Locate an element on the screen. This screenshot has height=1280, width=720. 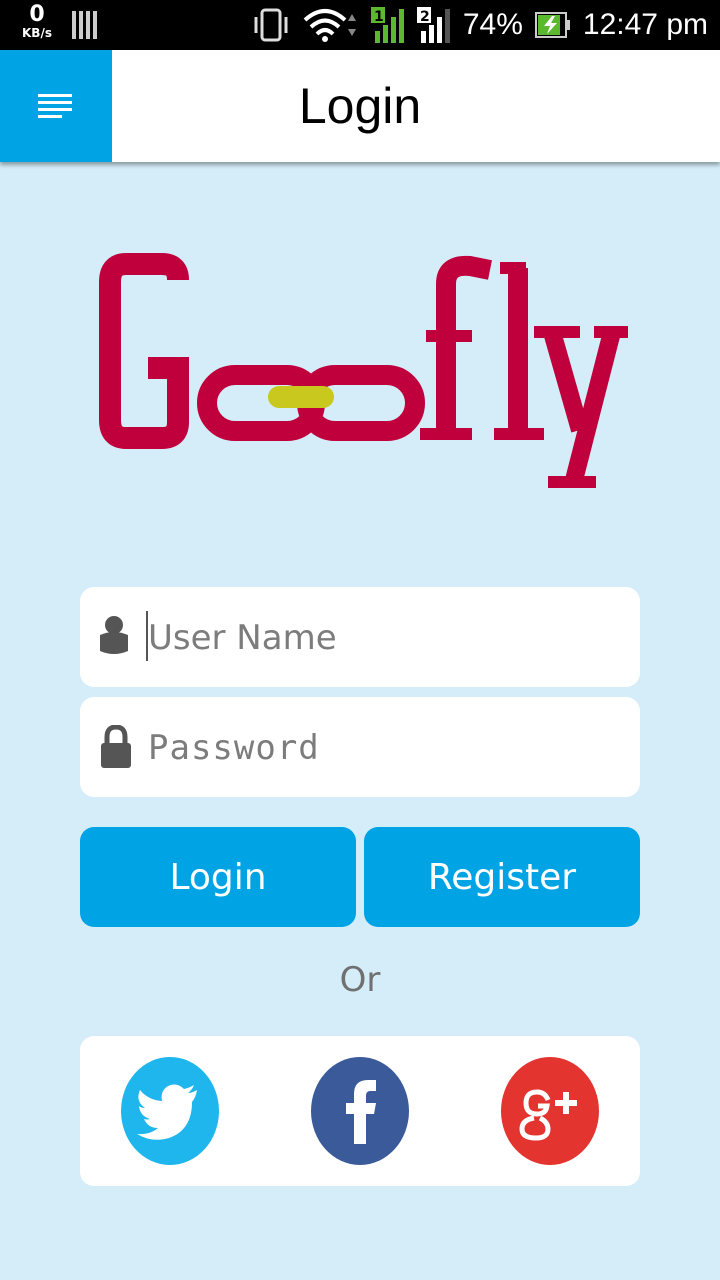
signal-sim1-icon: 1 is located at coordinates (387, 25).